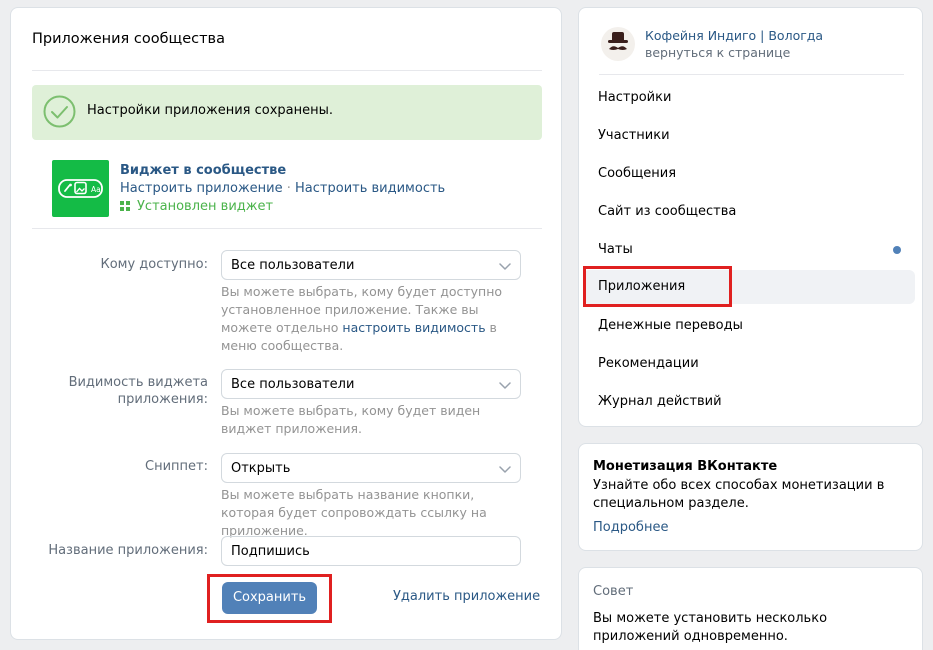 Image resolution: width=933 pixels, height=650 pixels. I want to click on sidebar-item-site: Сайт из сообщества, so click(749, 212).